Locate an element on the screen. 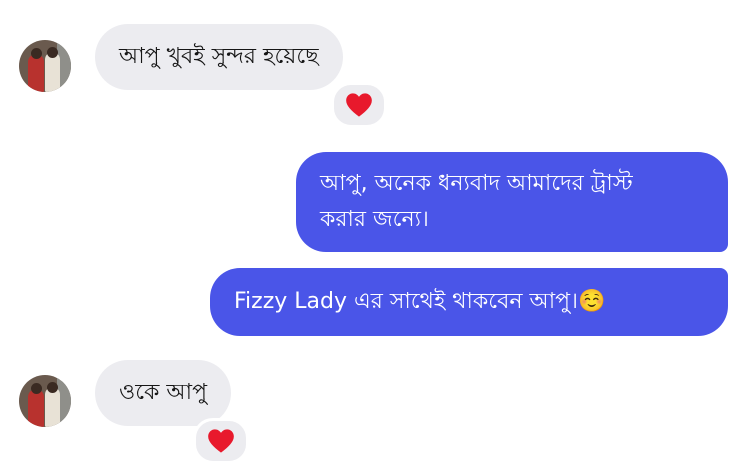 This screenshot has width=739, height=475. message-text: আপু খুবই সুন্দর হয়েছে is located at coordinates (219, 56).